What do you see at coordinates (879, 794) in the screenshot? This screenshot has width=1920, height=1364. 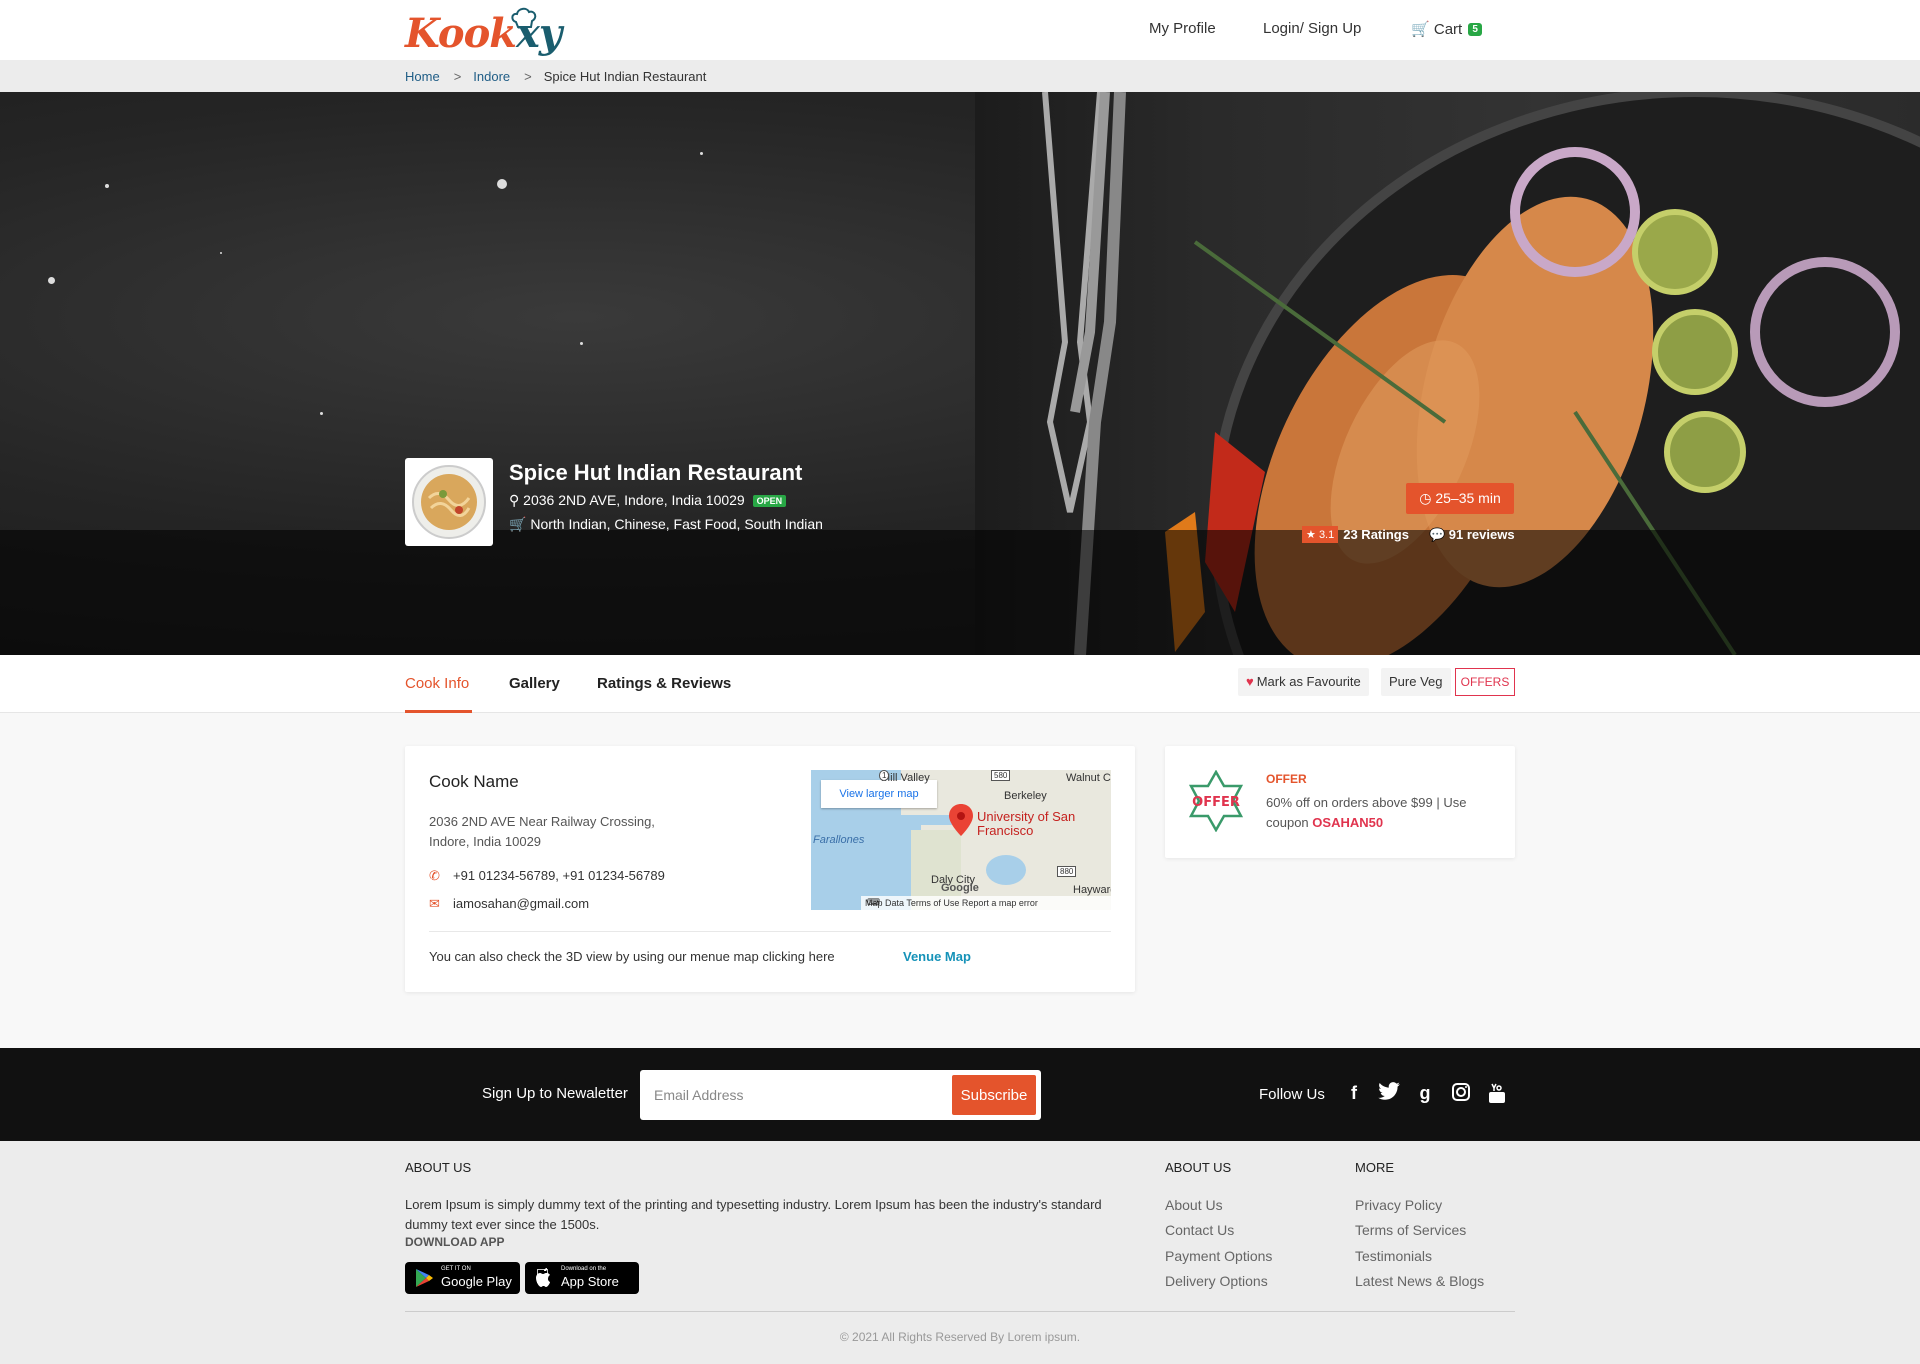 I see `view-larger-map-link: View larger map` at bounding box center [879, 794].